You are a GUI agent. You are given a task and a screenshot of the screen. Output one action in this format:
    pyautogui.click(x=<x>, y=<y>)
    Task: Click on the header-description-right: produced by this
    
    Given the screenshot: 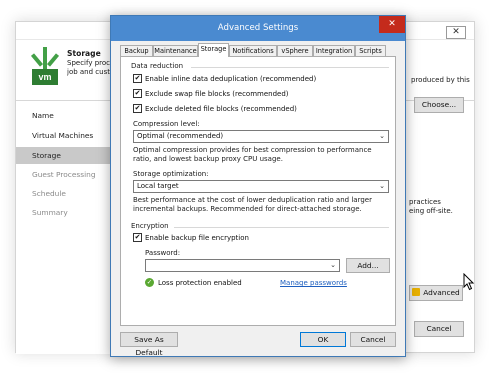 What is the action you would take?
    pyautogui.click(x=440, y=80)
    